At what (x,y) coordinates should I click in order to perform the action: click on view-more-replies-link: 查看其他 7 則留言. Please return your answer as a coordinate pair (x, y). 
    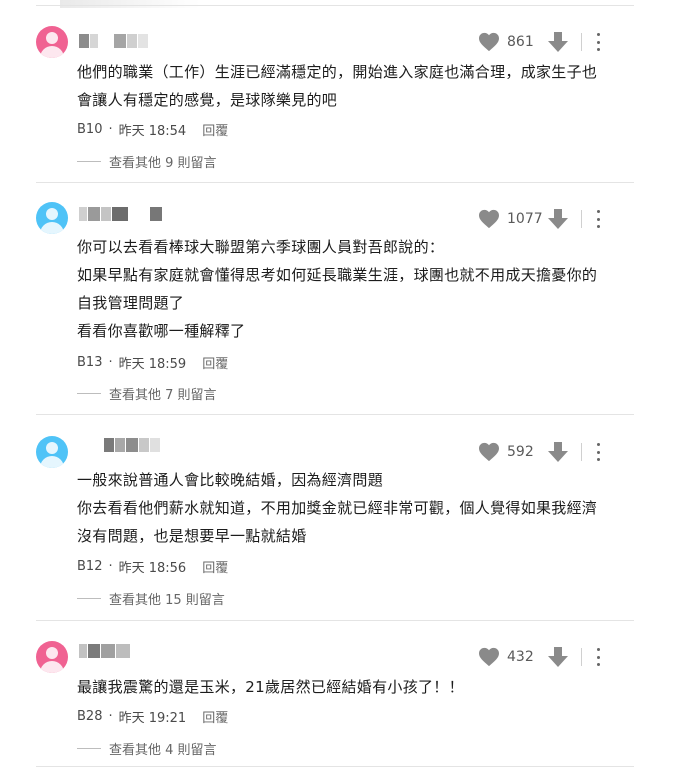
    Looking at the image, I should click on (147, 393).